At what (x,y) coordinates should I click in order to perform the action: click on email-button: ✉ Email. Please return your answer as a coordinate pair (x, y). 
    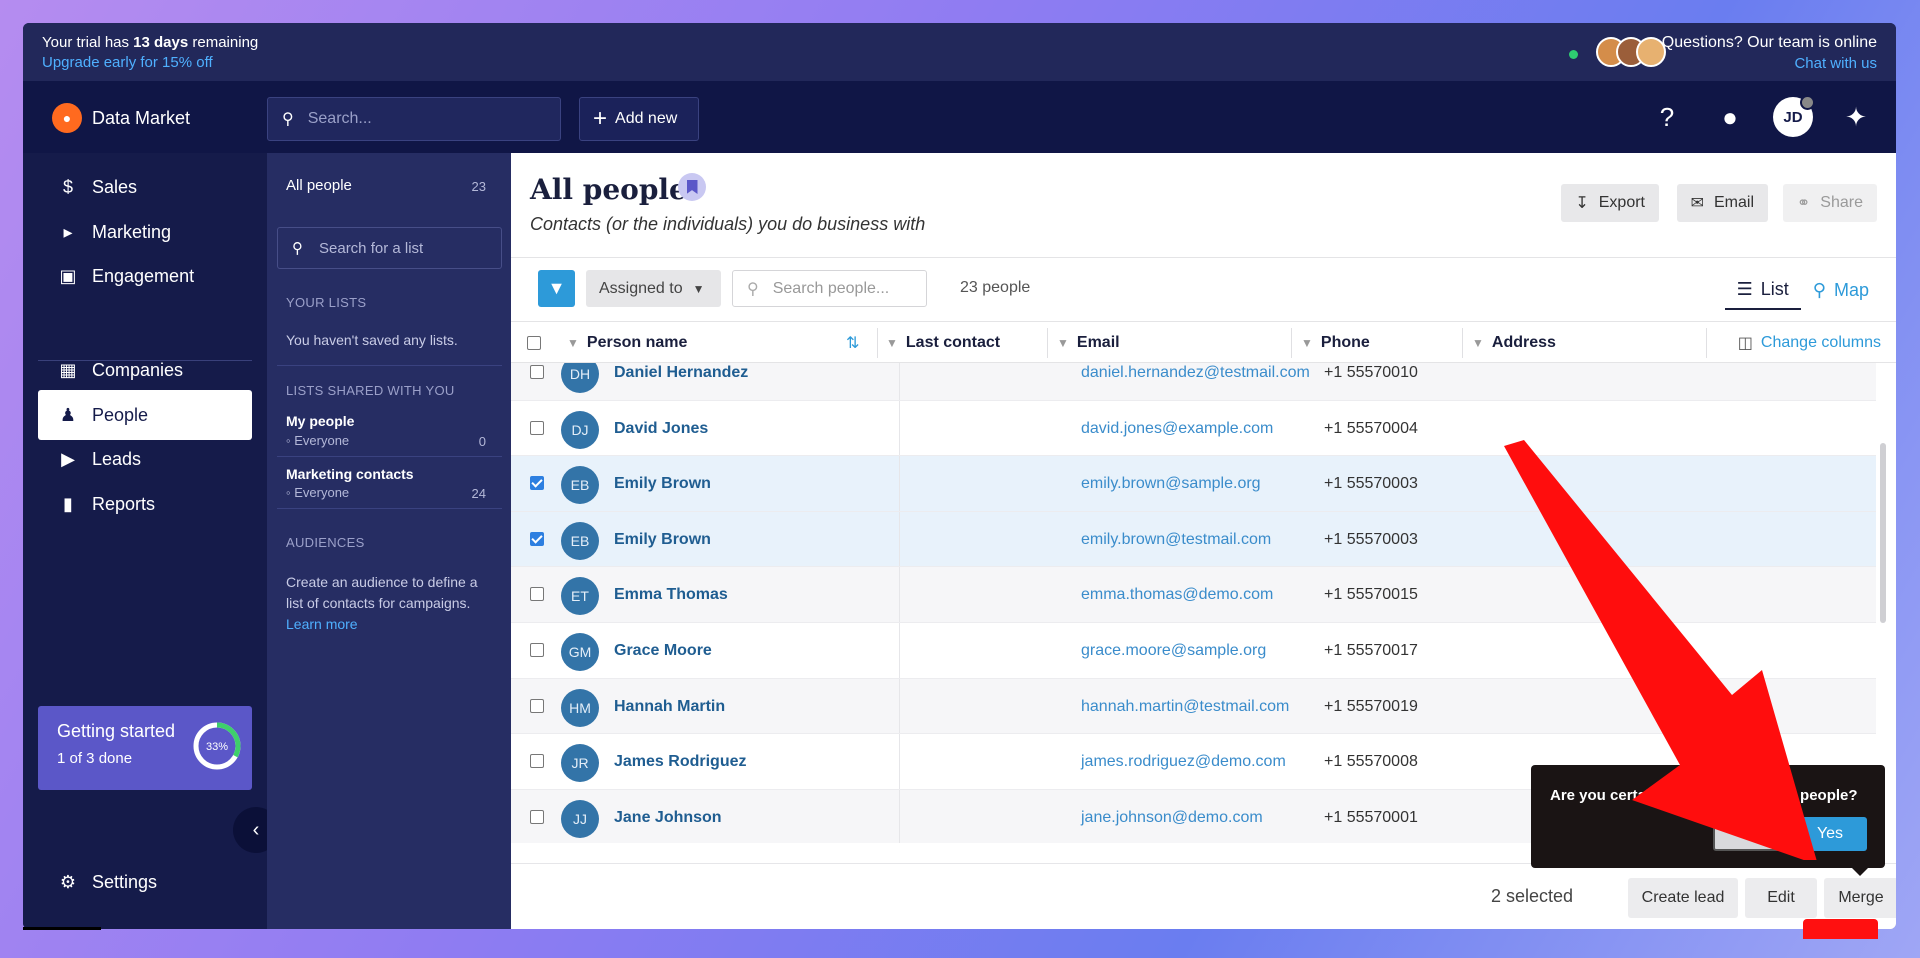
    Looking at the image, I should click on (1722, 203).